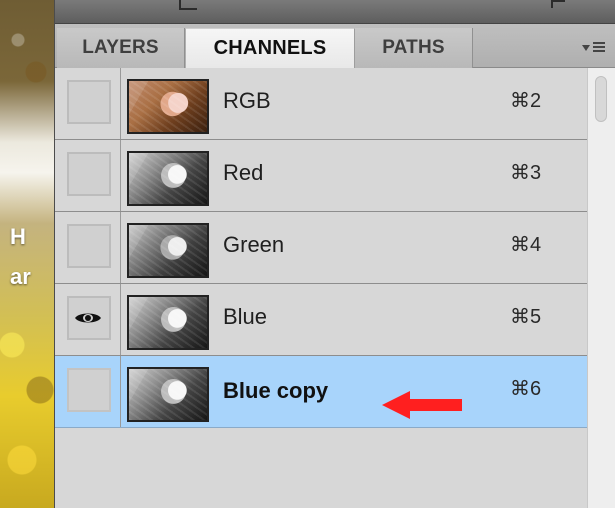 The width and height of the screenshot is (615, 508). I want to click on channel-row-rgb: RGB ⌘2, so click(335, 104).